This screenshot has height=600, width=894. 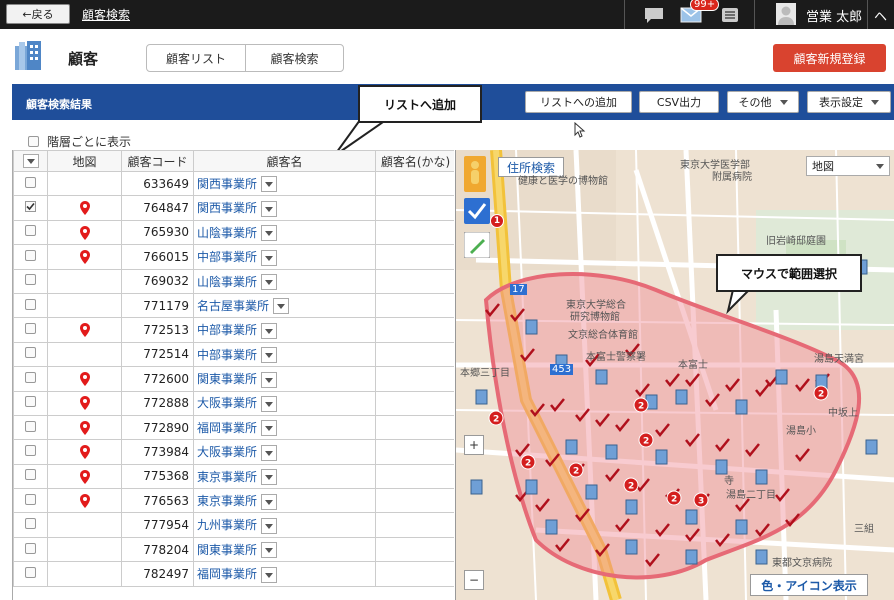 I want to click on table-row: 776563 東京事業所, so click(x=233, y=501).